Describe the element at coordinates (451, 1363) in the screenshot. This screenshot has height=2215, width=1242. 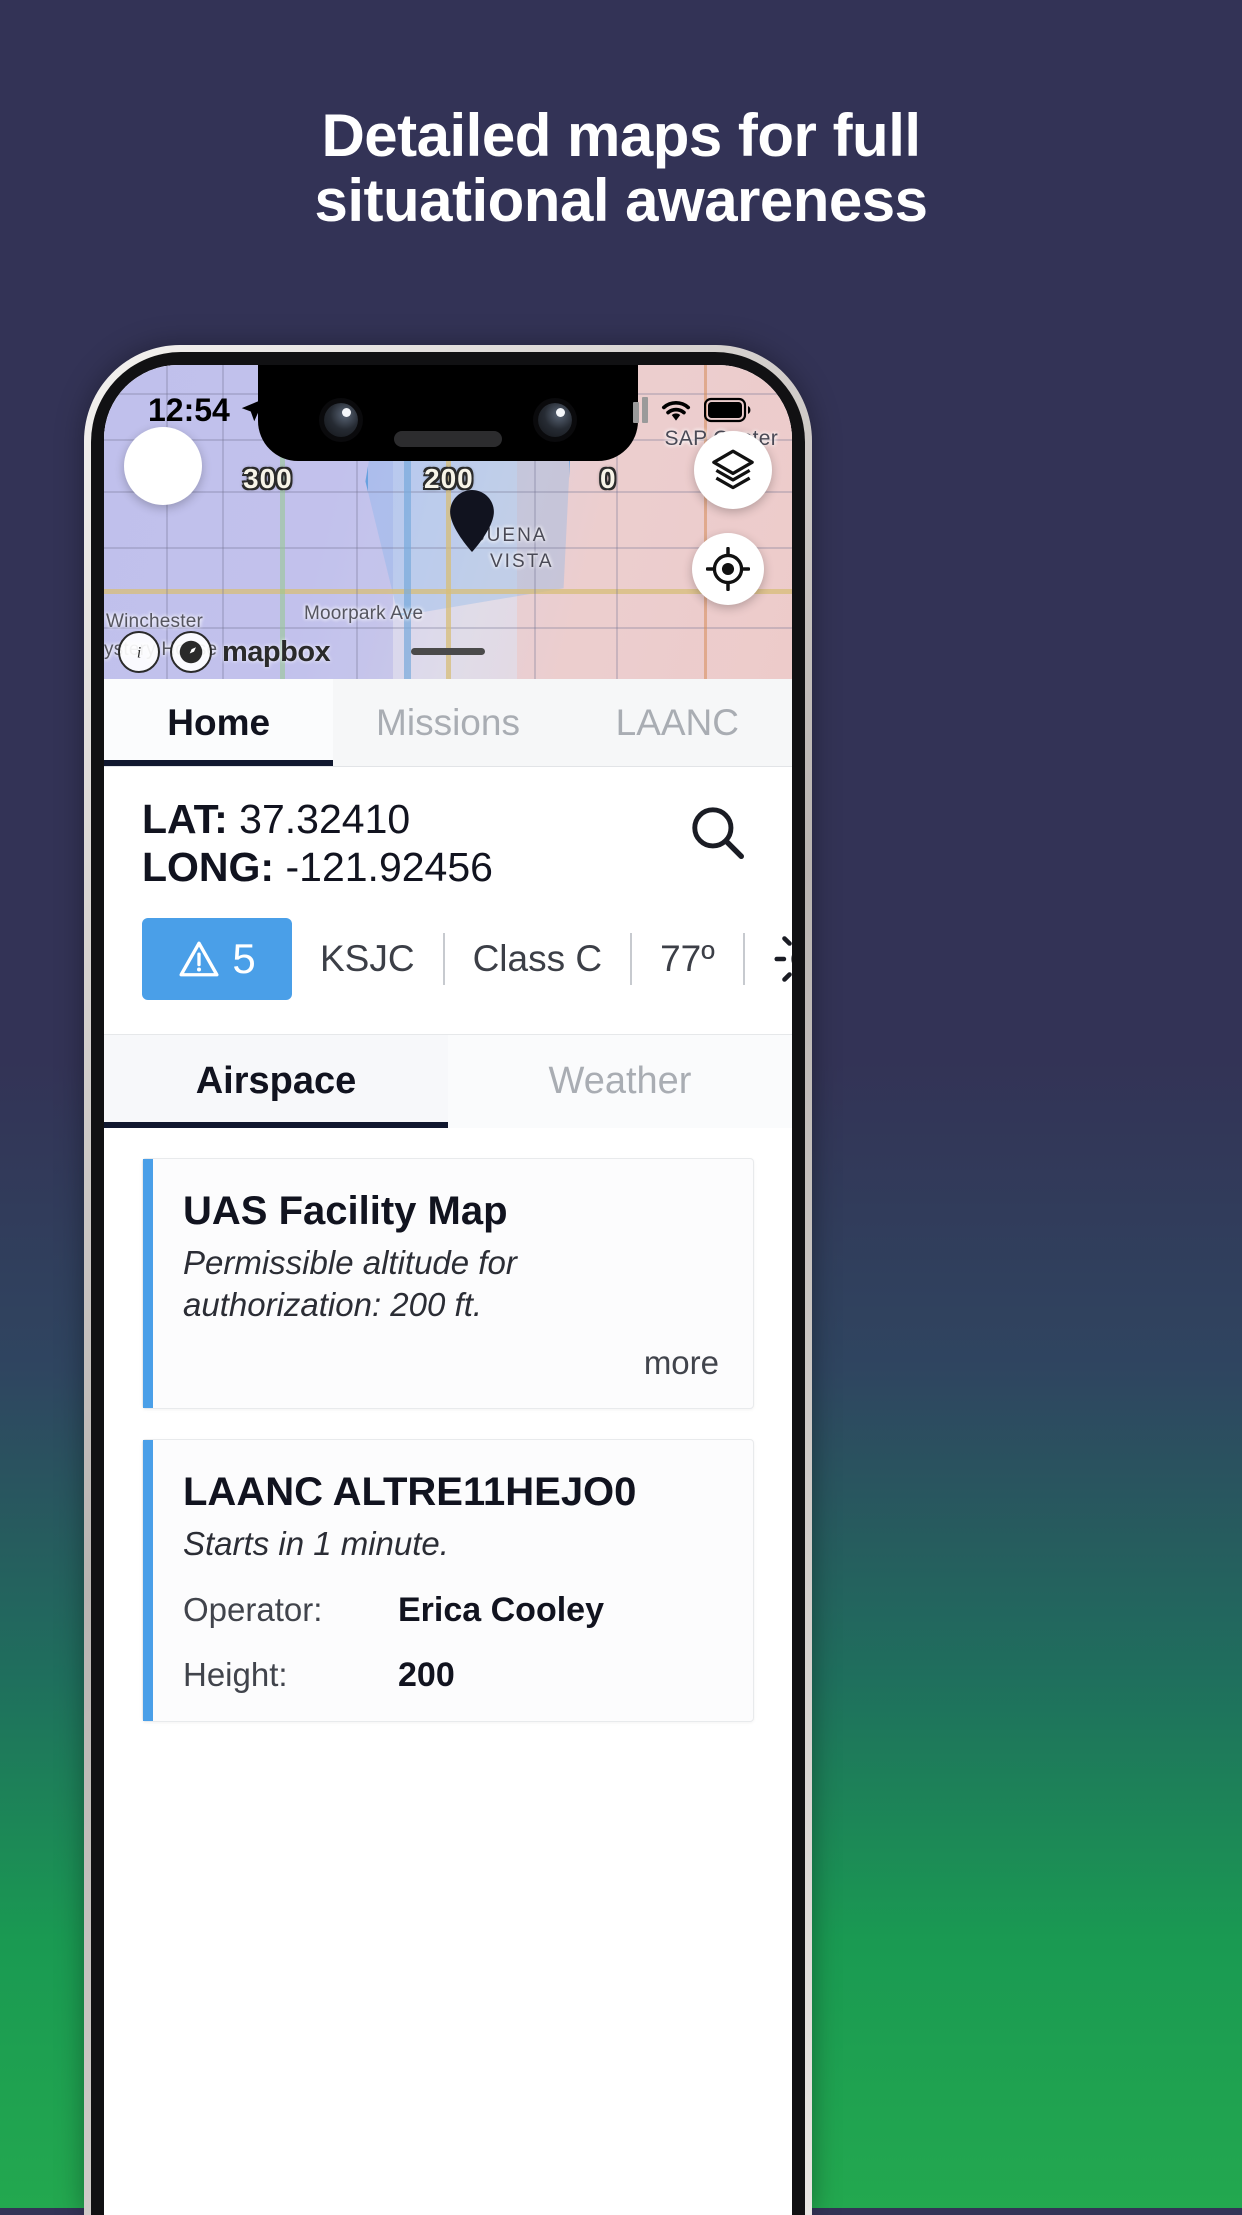
I see `card-more-link: more` at that location.